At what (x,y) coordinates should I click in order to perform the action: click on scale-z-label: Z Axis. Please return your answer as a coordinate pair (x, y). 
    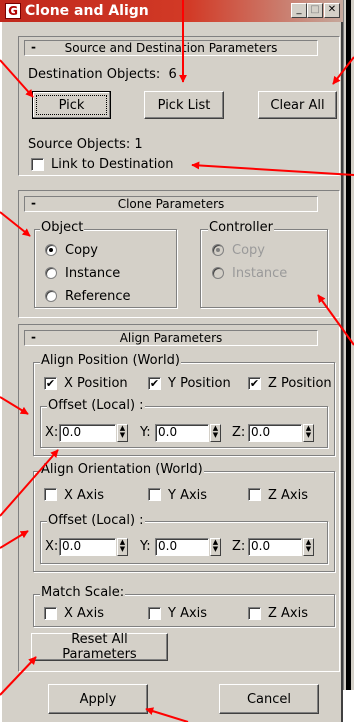
    Looking at the image, I should click on (288, 613).